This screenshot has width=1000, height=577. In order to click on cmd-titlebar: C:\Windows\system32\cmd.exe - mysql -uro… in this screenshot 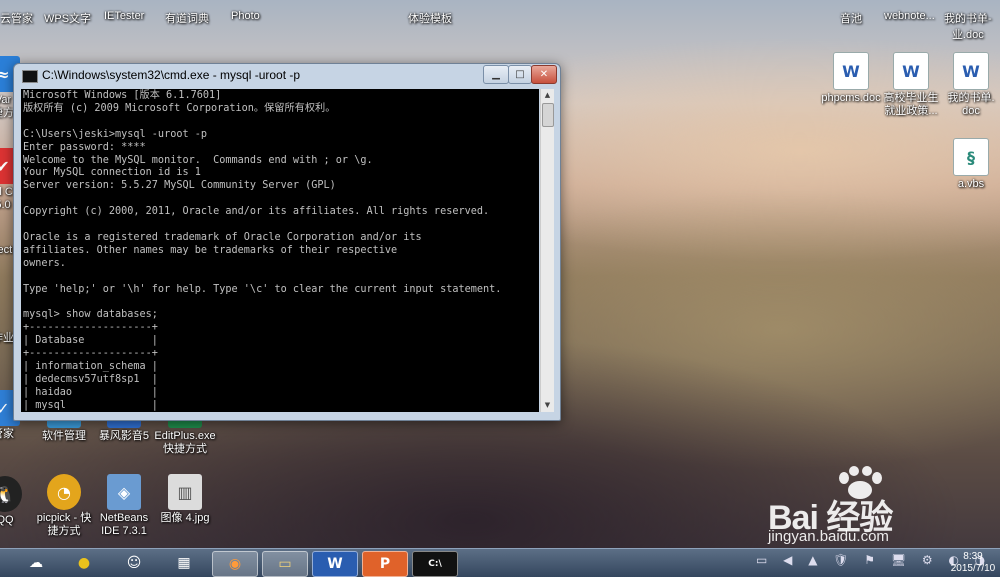, I will do `click(287, 76)`.